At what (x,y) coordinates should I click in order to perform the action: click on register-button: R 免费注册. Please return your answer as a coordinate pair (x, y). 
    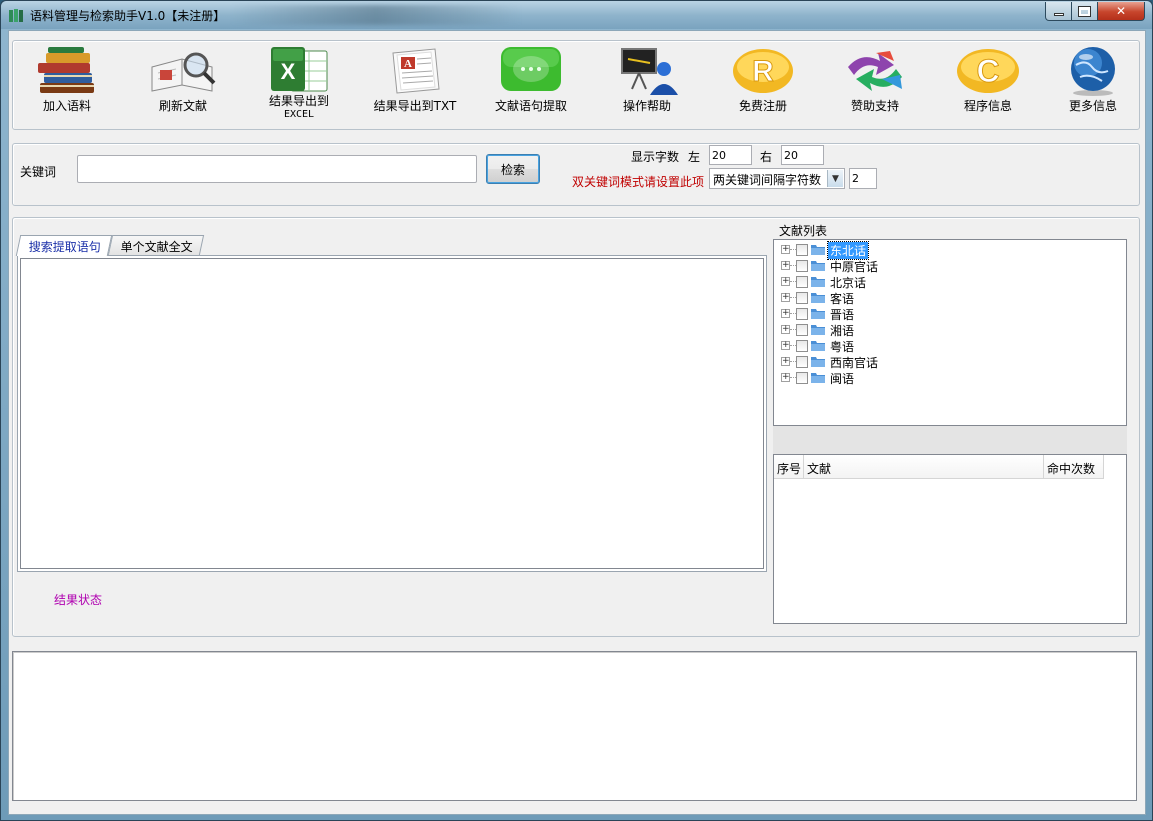
    Looking at the image, I should click on (763, 85).